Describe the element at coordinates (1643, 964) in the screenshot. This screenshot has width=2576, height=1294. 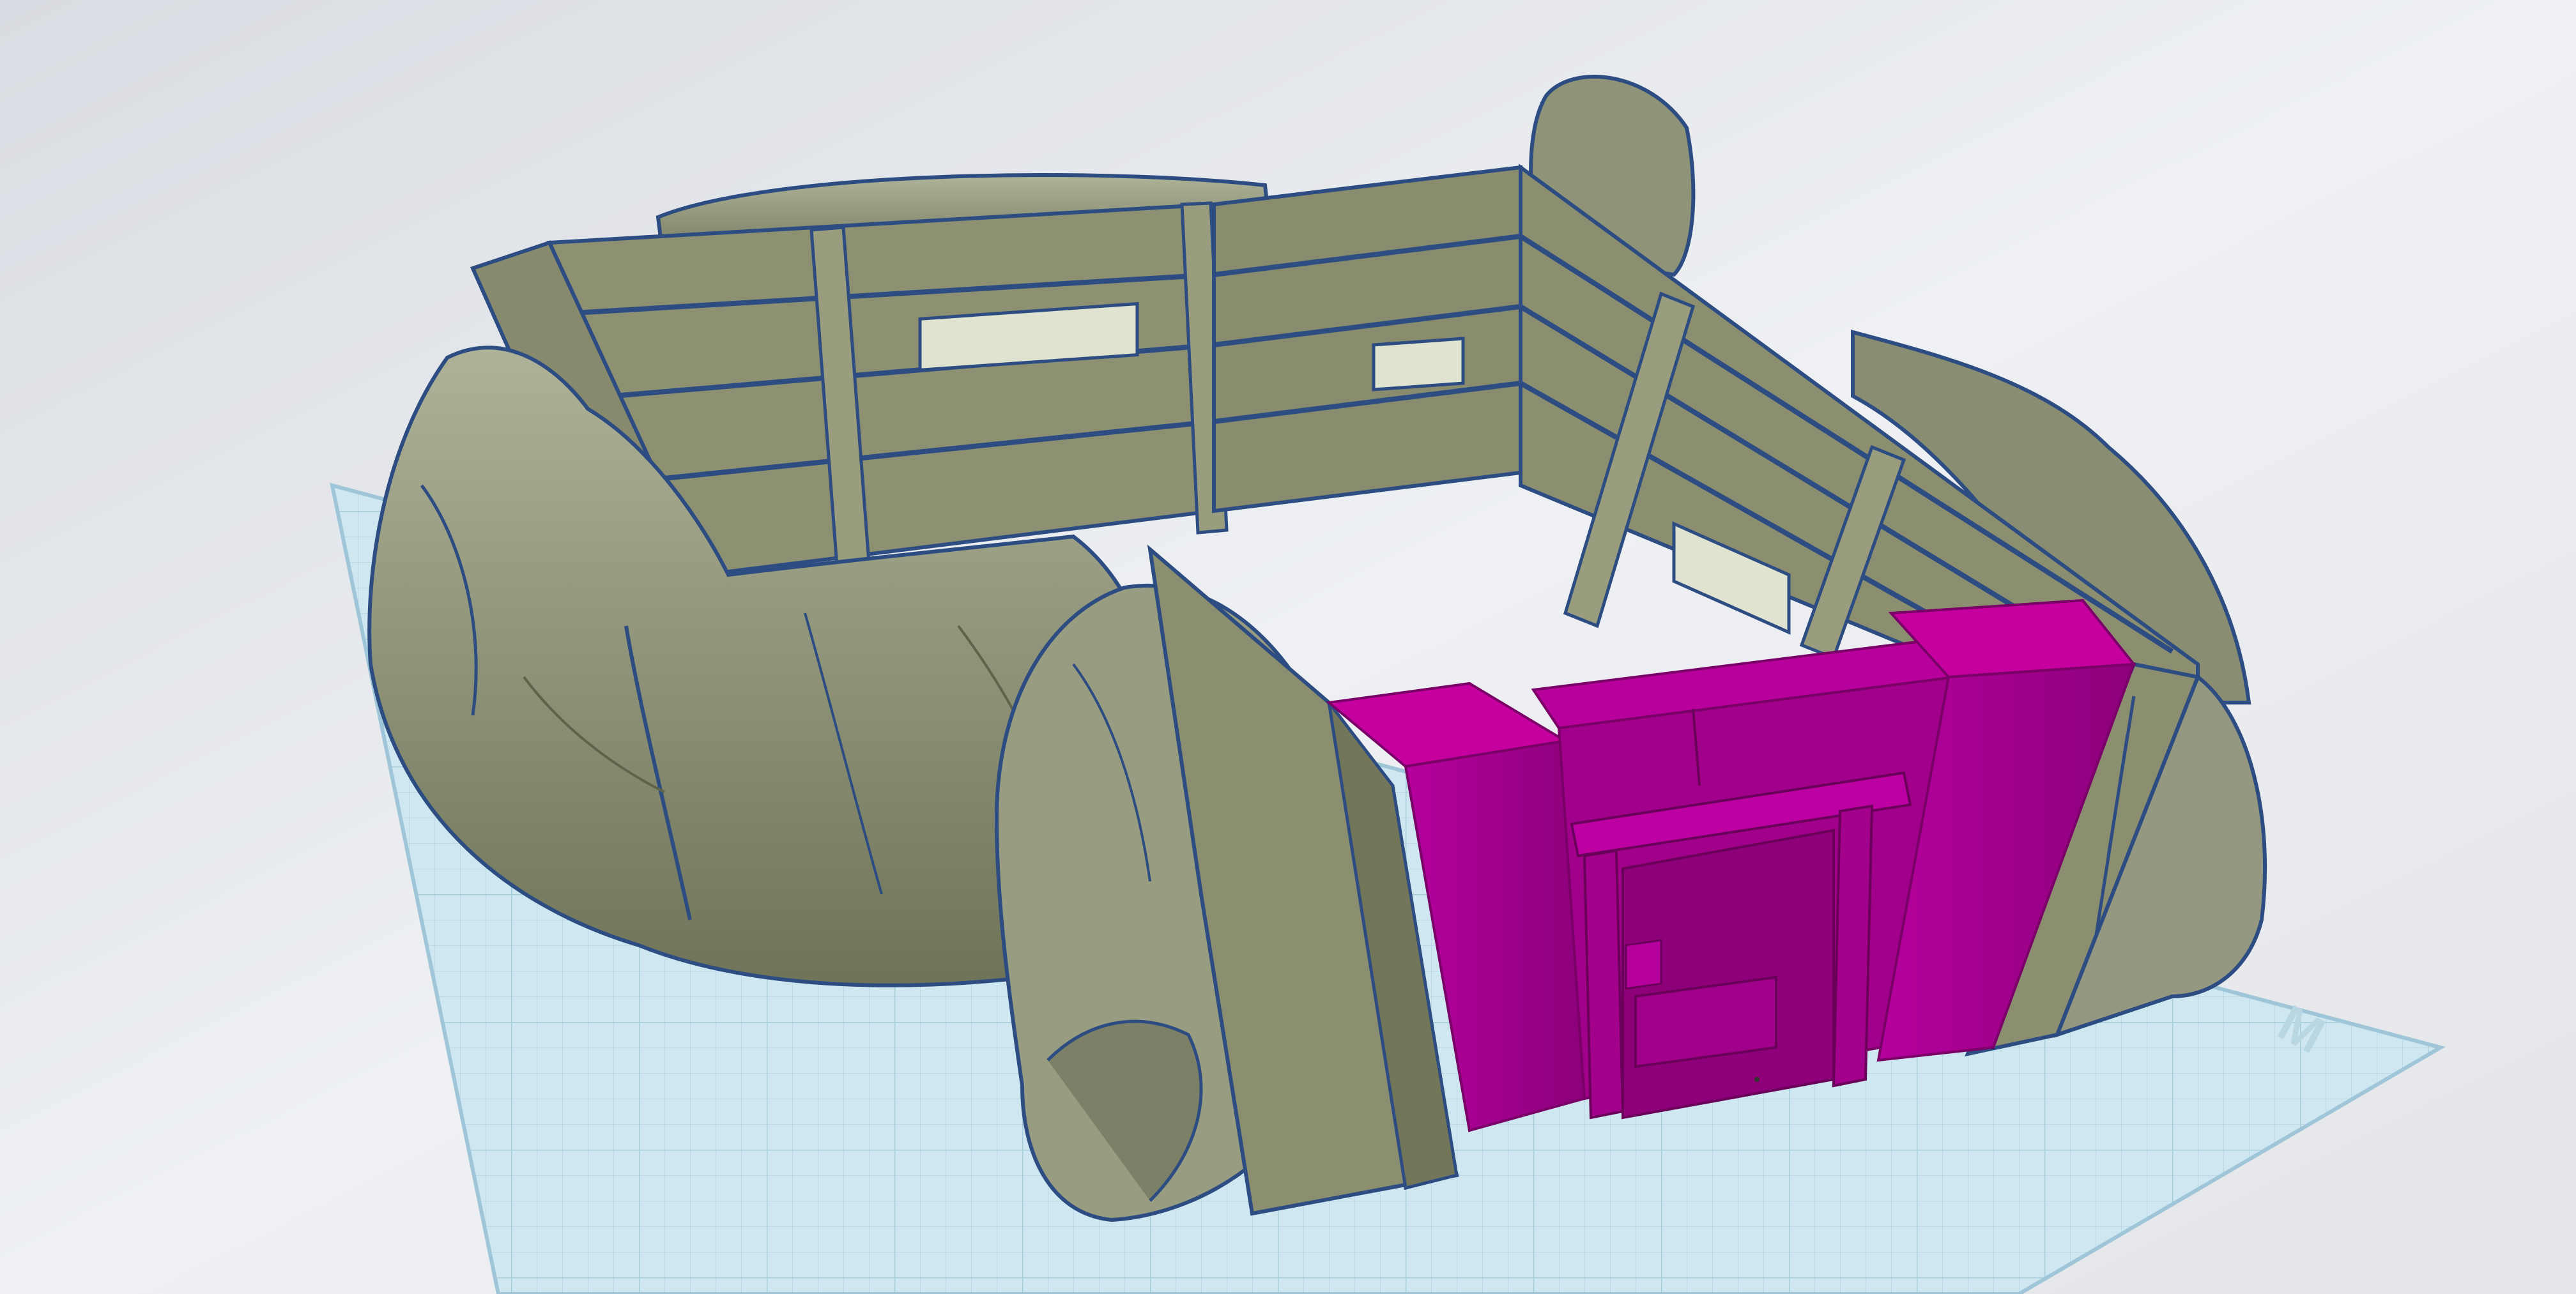
I see `gate-door-panel` at that location.